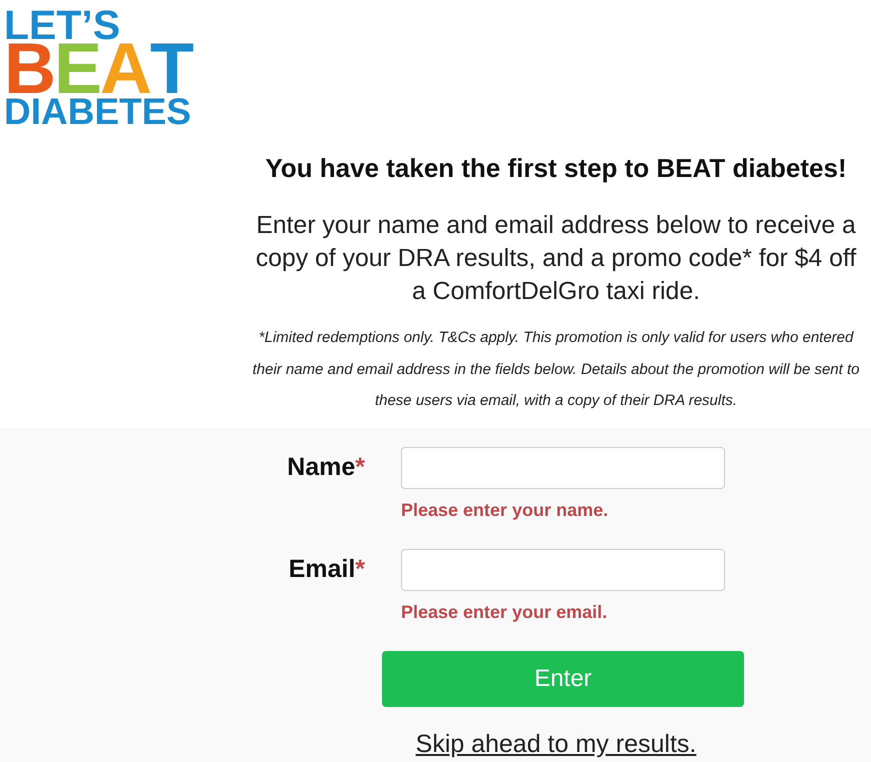  Describe the element at coordinates (321, 467) in the screenshot. I see `field-label: Name` at that location.